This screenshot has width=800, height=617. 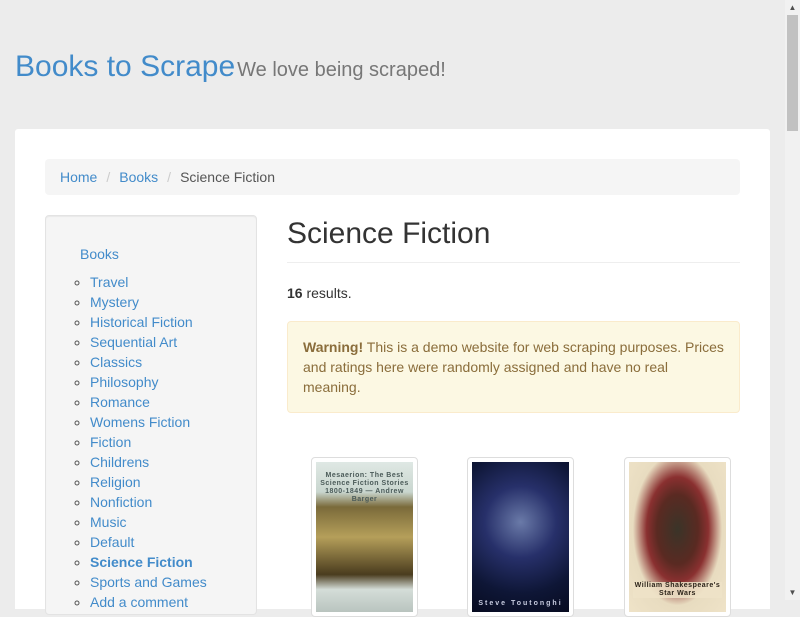 What do you see at coordinates (520, 603) in the screenshot?
I see `book-cover-text: Steve Toutonghi` at bounding box center [520, 603].